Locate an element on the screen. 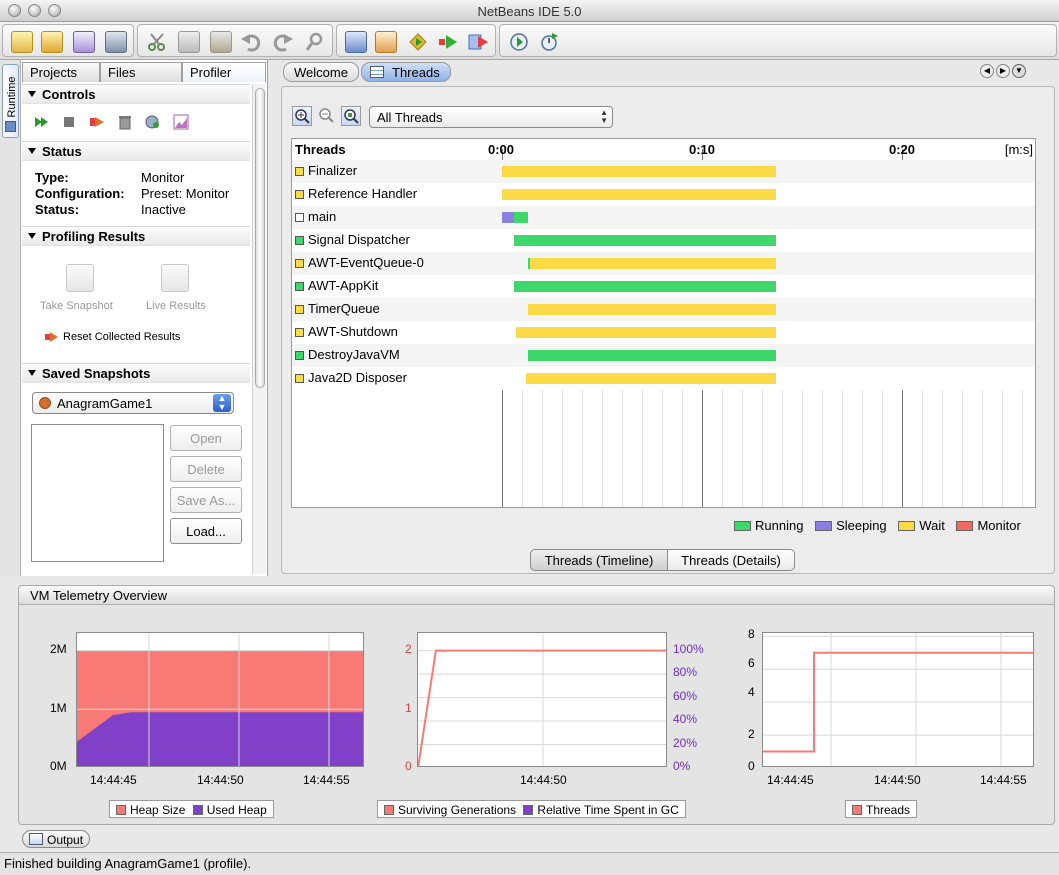 Image resolution: width=1059 pixels, height=875 pixels. thread-row: main is located at coordinates (663, 217).